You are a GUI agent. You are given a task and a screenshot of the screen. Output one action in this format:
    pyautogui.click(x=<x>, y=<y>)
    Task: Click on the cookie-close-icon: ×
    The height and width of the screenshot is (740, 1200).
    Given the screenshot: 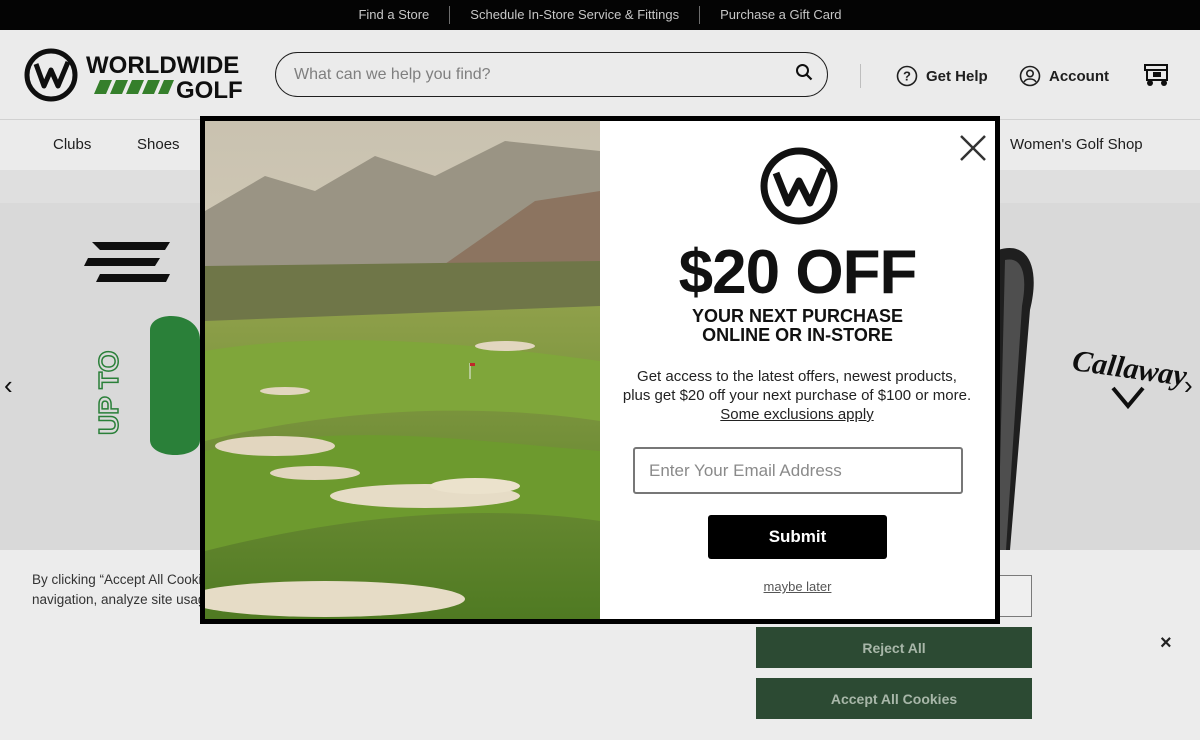 What is the action you would take?
    pyautogui.click(x=1166, y=643)
    